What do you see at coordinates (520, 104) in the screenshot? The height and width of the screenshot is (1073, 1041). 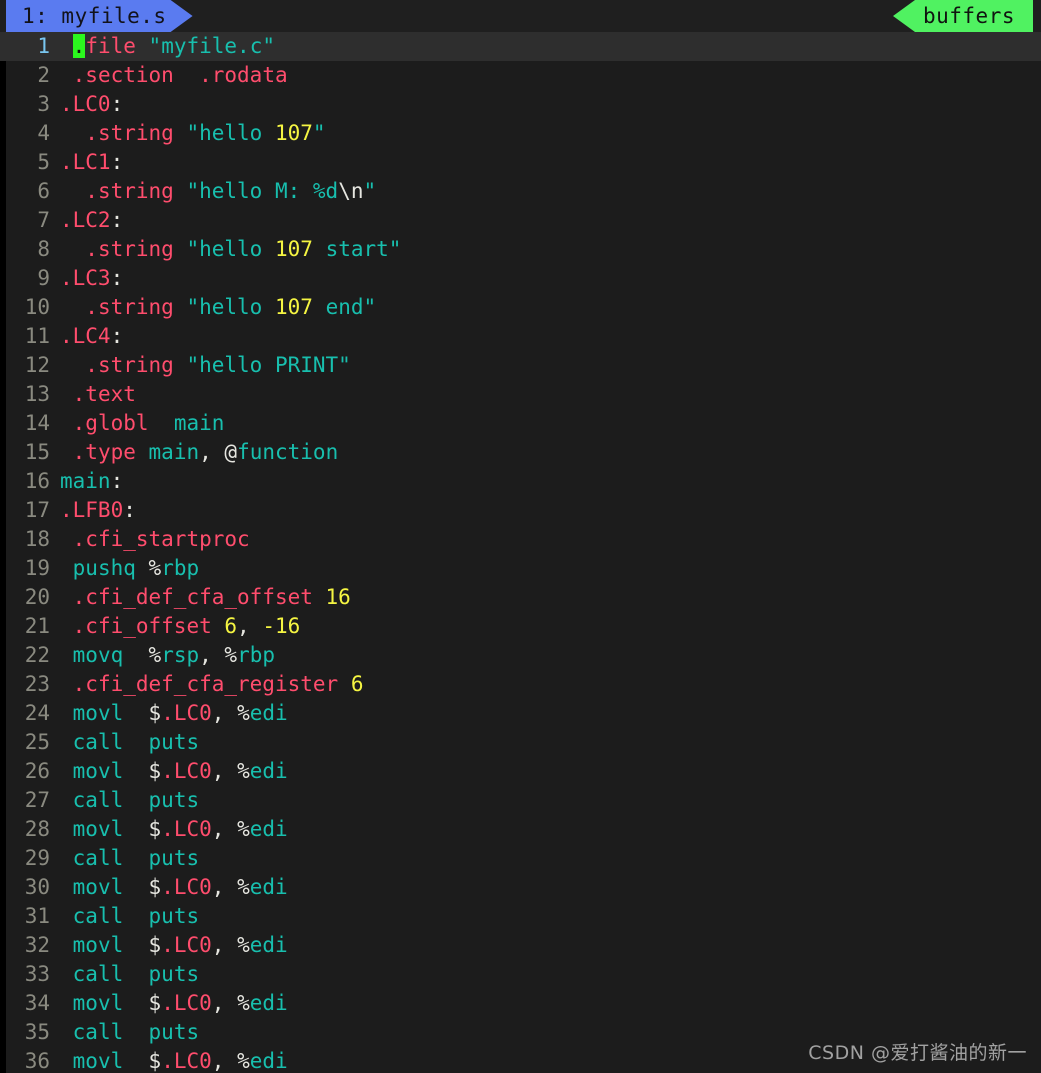 I see `code-line: 3 .LC0:` at bounding box center [520, 104].